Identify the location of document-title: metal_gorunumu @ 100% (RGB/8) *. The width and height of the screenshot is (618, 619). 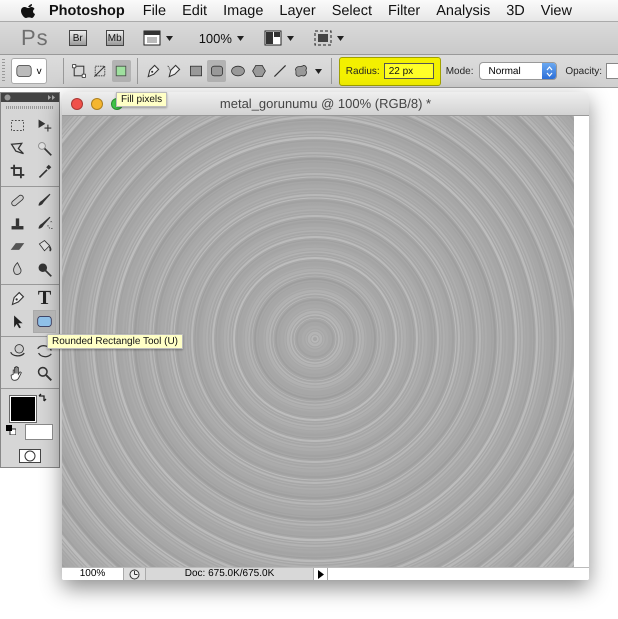
(326, 103).